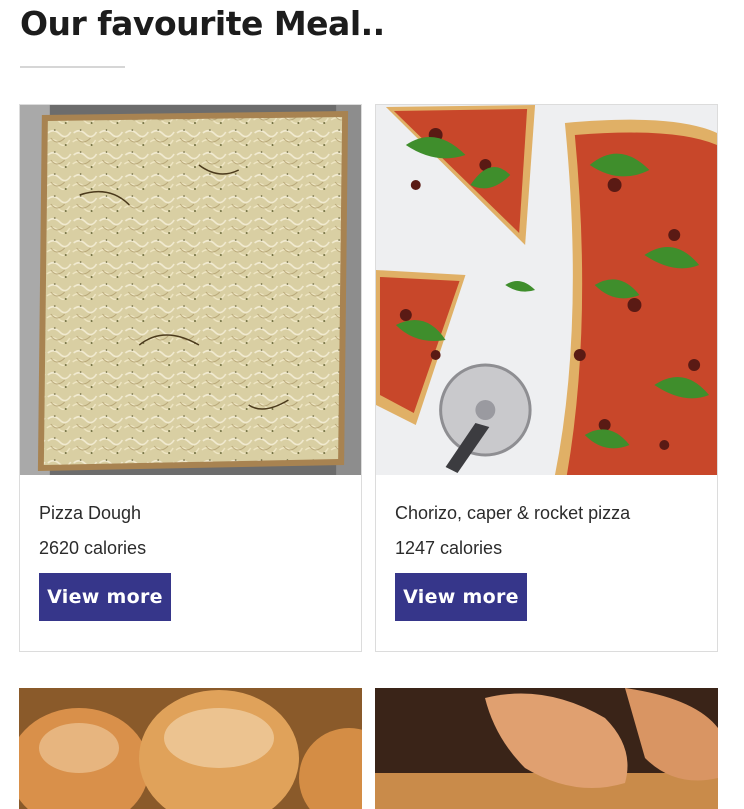 The width and height of the screenshot is (744, 809). I want to click on meal-calories: 1247 calories, so click(449, 548).